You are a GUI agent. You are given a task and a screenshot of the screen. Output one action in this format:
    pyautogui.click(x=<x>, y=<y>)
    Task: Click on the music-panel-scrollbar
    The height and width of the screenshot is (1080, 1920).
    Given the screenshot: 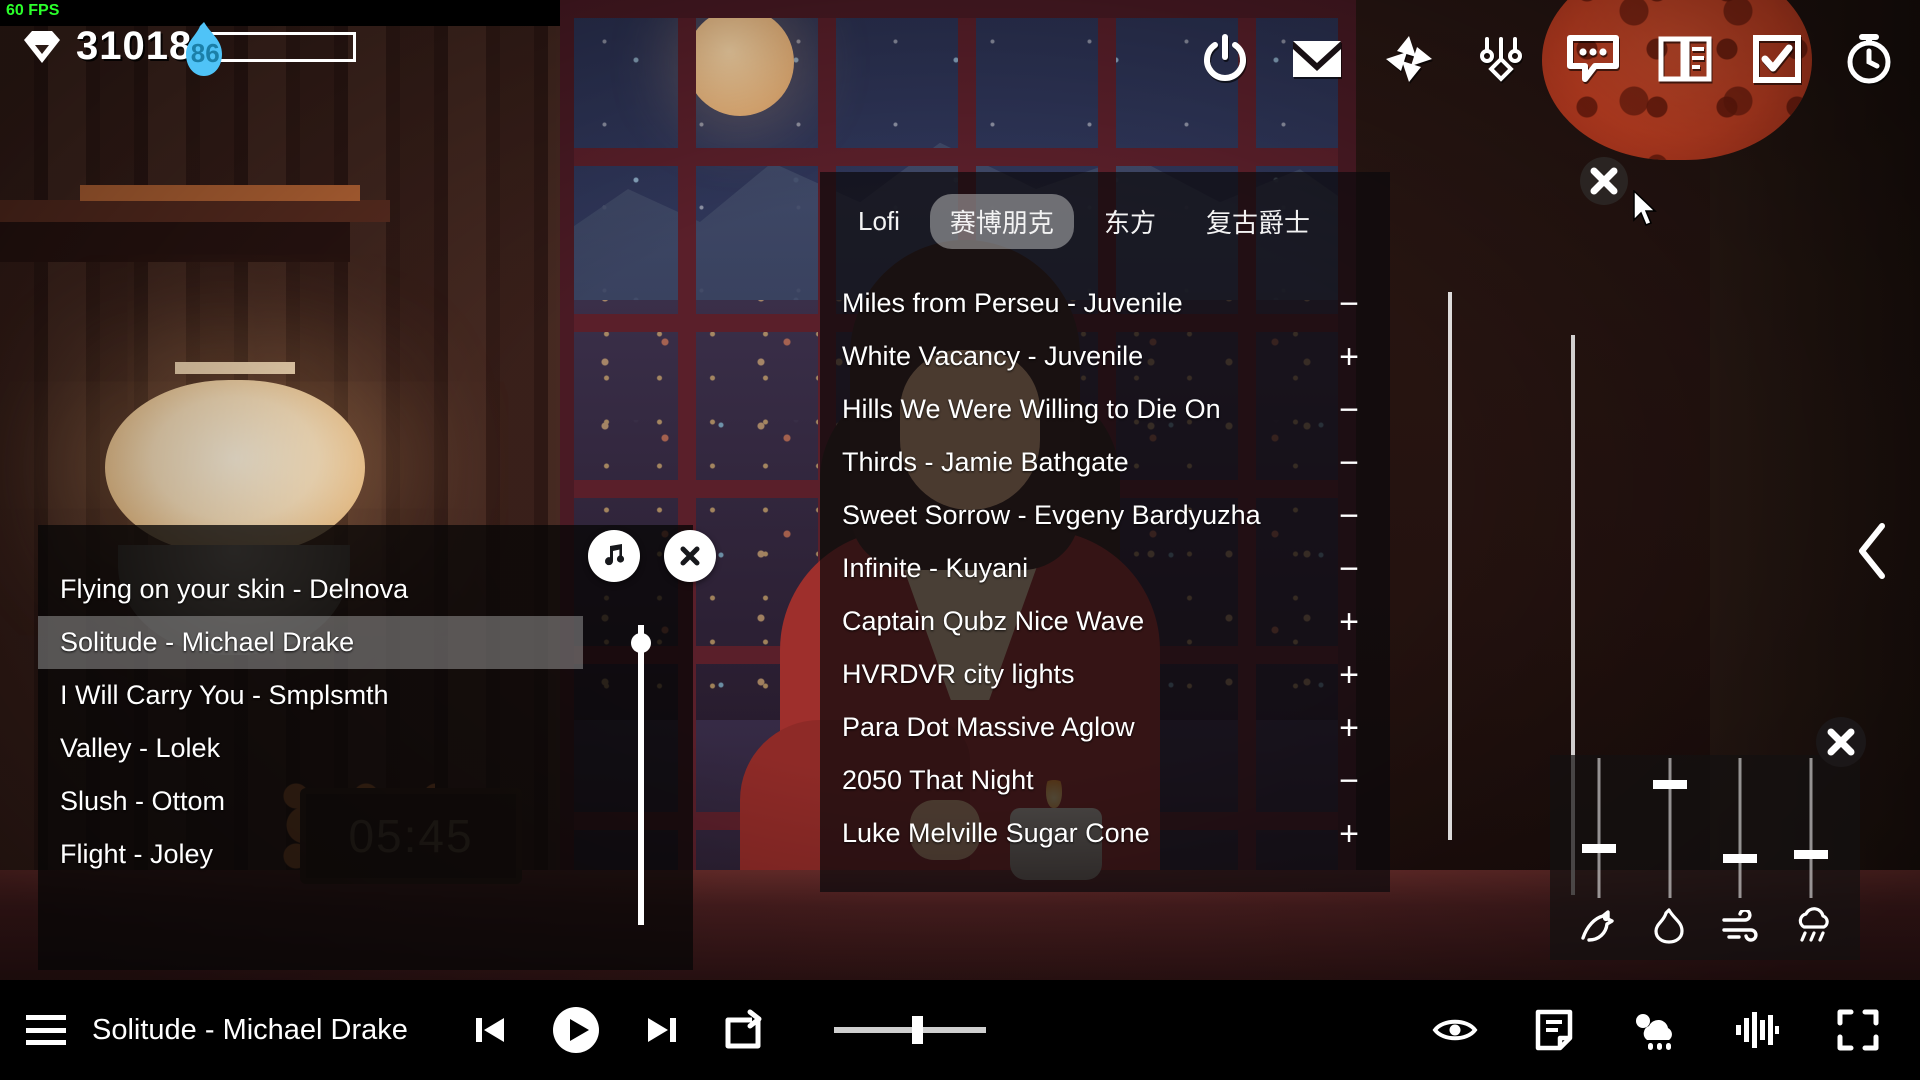 What is the action you would take?
    pyautogui.click(x=1450, y=566)
    